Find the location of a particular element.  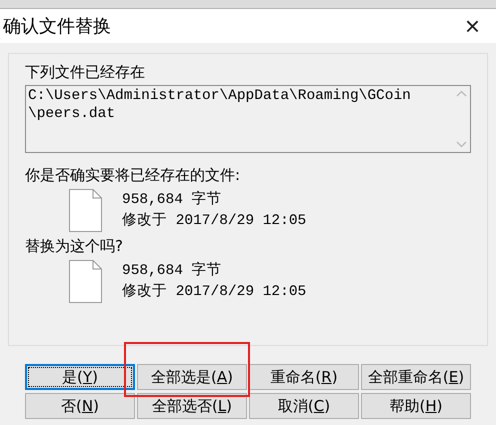

path-field: C:\Users\Administrator\AppData\Roaming\GCoin \peers.dat is located at coordinates (248, 119).